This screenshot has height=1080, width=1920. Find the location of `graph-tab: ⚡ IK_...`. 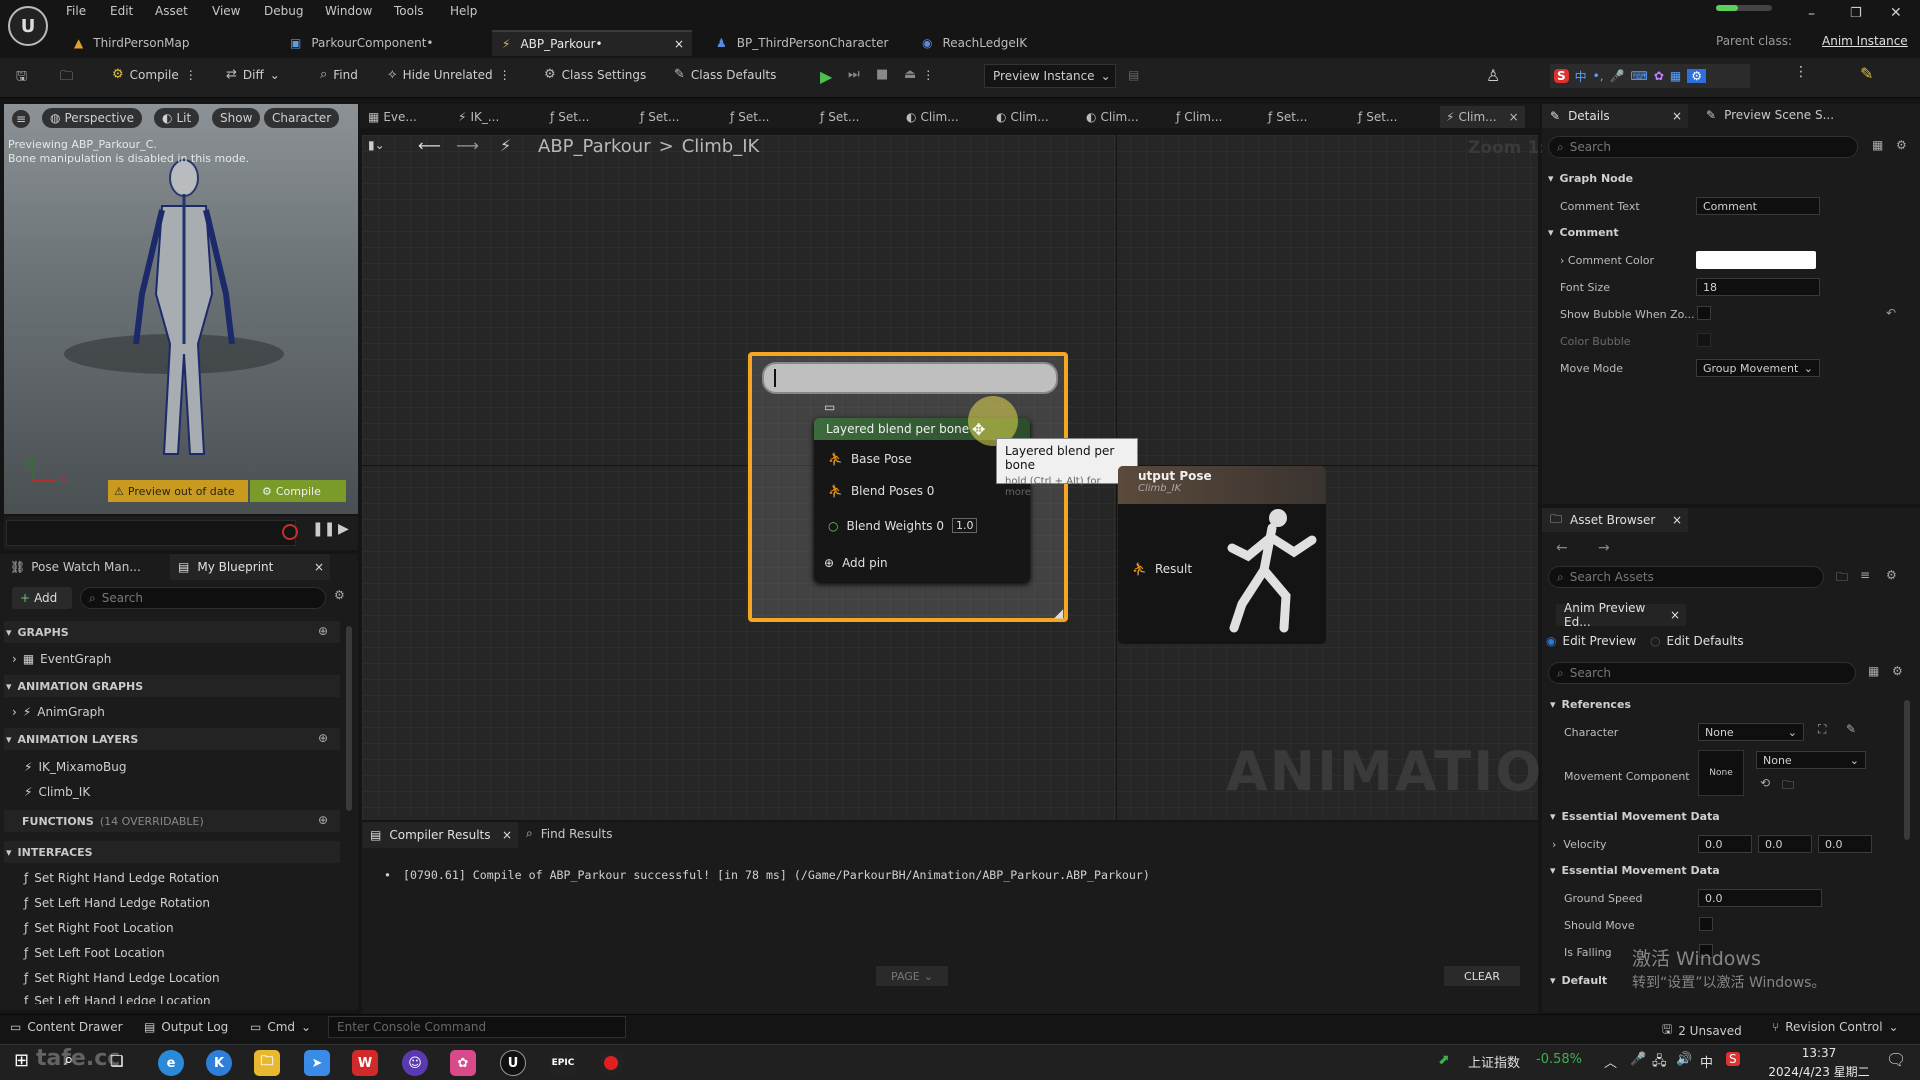

graph-tab: ⚡ IK_... is located at coordinates (478, 117).